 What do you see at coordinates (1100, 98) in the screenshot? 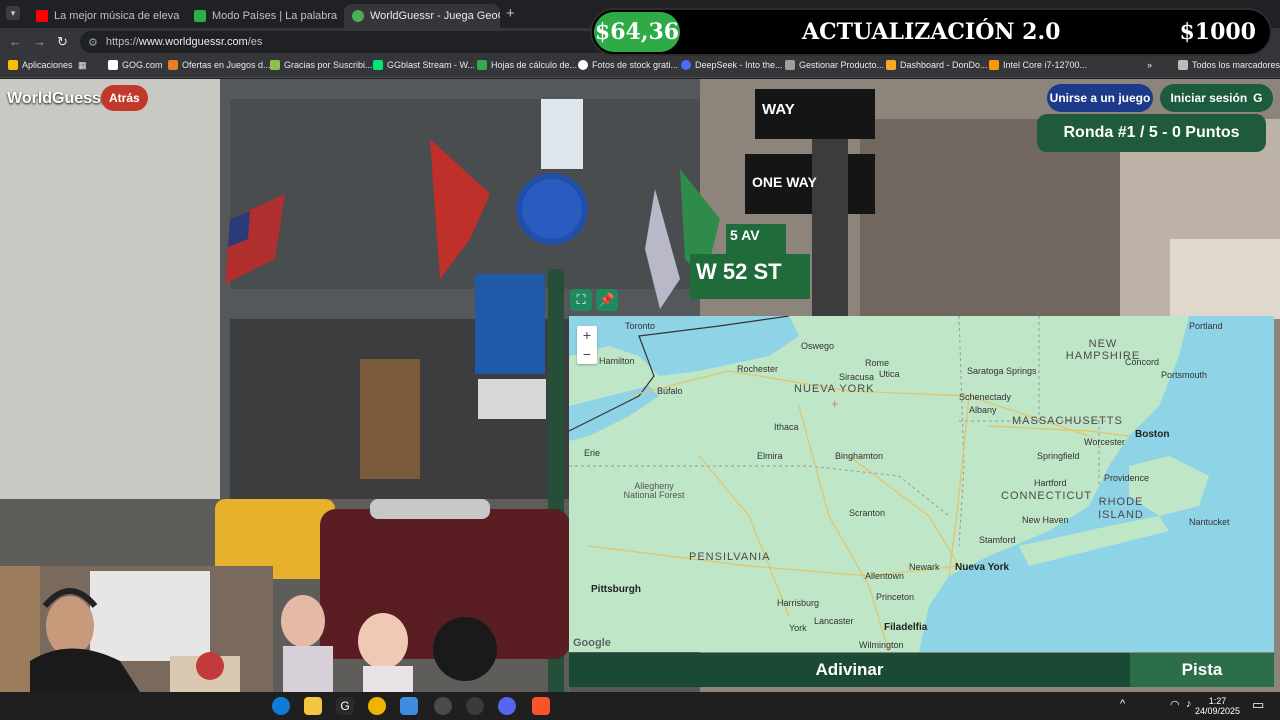
I see `join-game-button: Unirse a un juego` at bounding box center [1100, 98].